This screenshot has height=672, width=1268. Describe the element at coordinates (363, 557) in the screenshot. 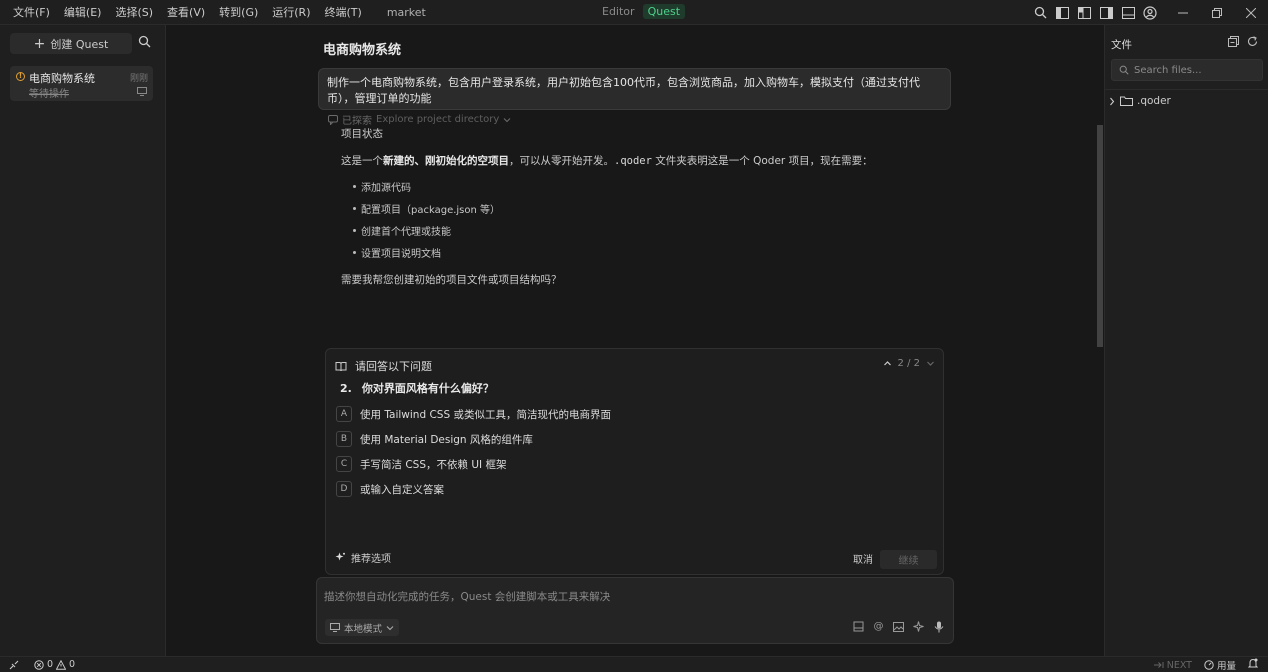

I see `recommend-button: 推荐选项` at that location.